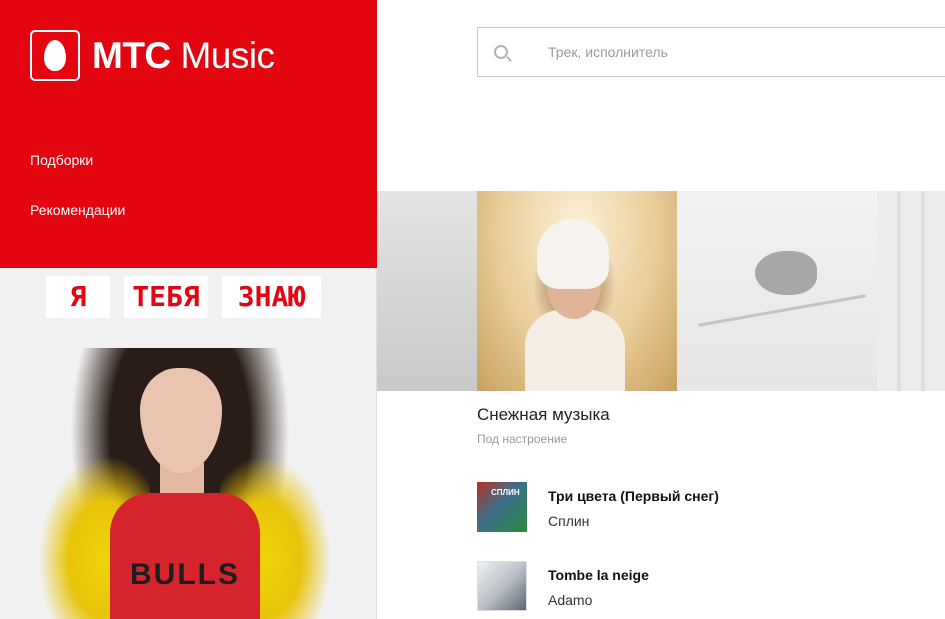 The width and height of the screenshot is (945, 619). I want to click on track-artist: Adamo, so click(570, 600).